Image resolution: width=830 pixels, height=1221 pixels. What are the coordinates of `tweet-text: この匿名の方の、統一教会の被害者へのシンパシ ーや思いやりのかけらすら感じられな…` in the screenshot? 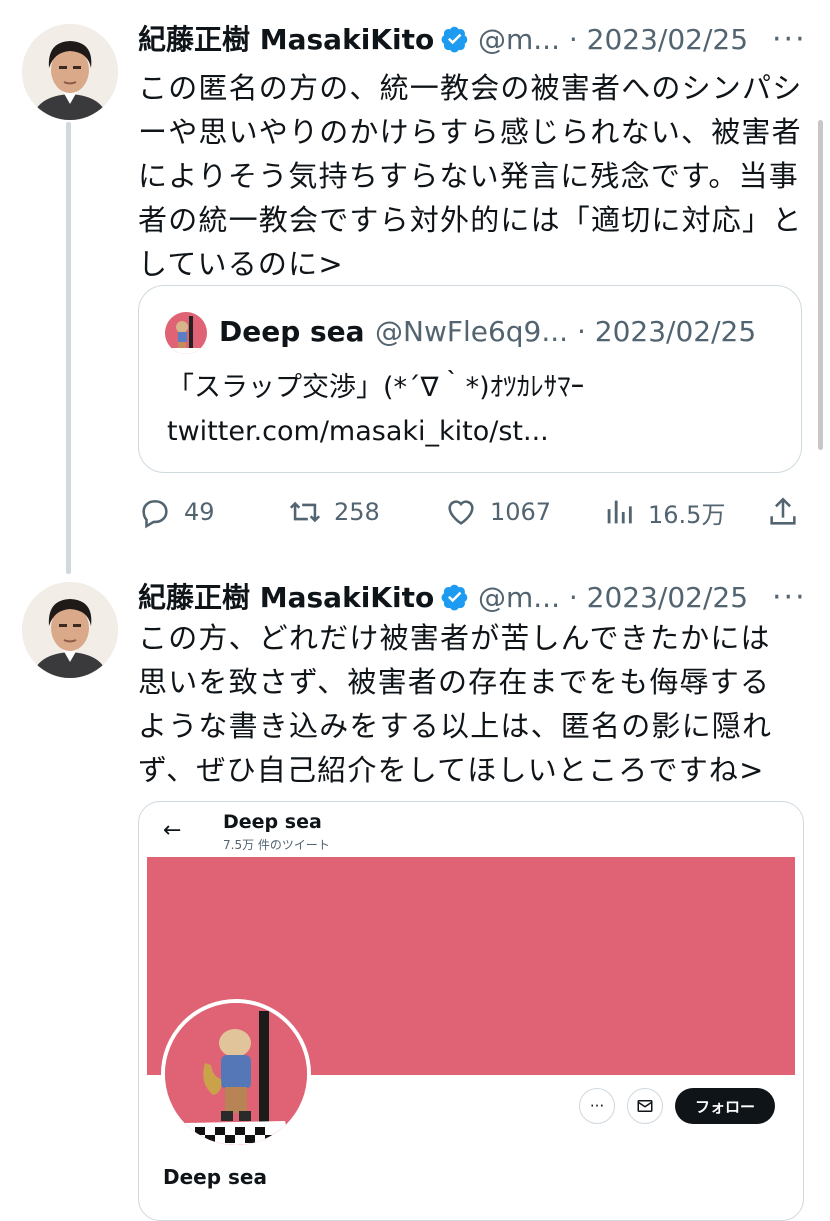 It's located at (473, 176).